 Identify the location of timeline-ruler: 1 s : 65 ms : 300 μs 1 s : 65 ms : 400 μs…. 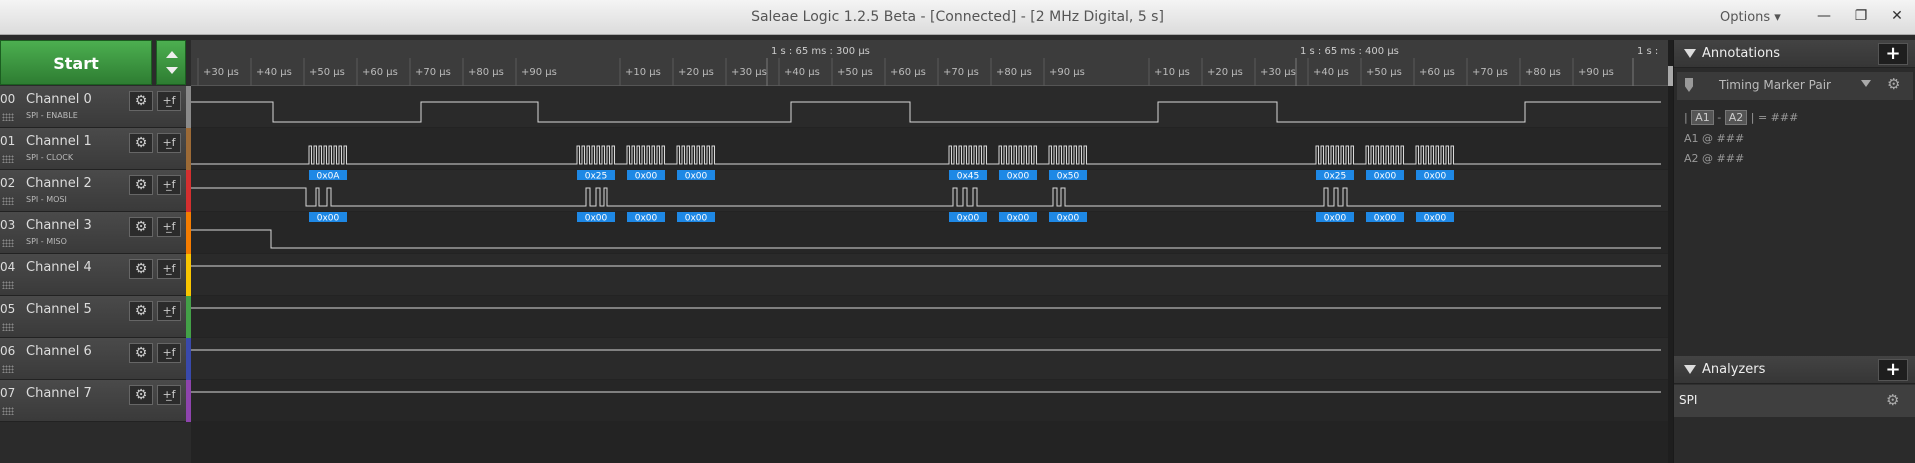
(929, 63).